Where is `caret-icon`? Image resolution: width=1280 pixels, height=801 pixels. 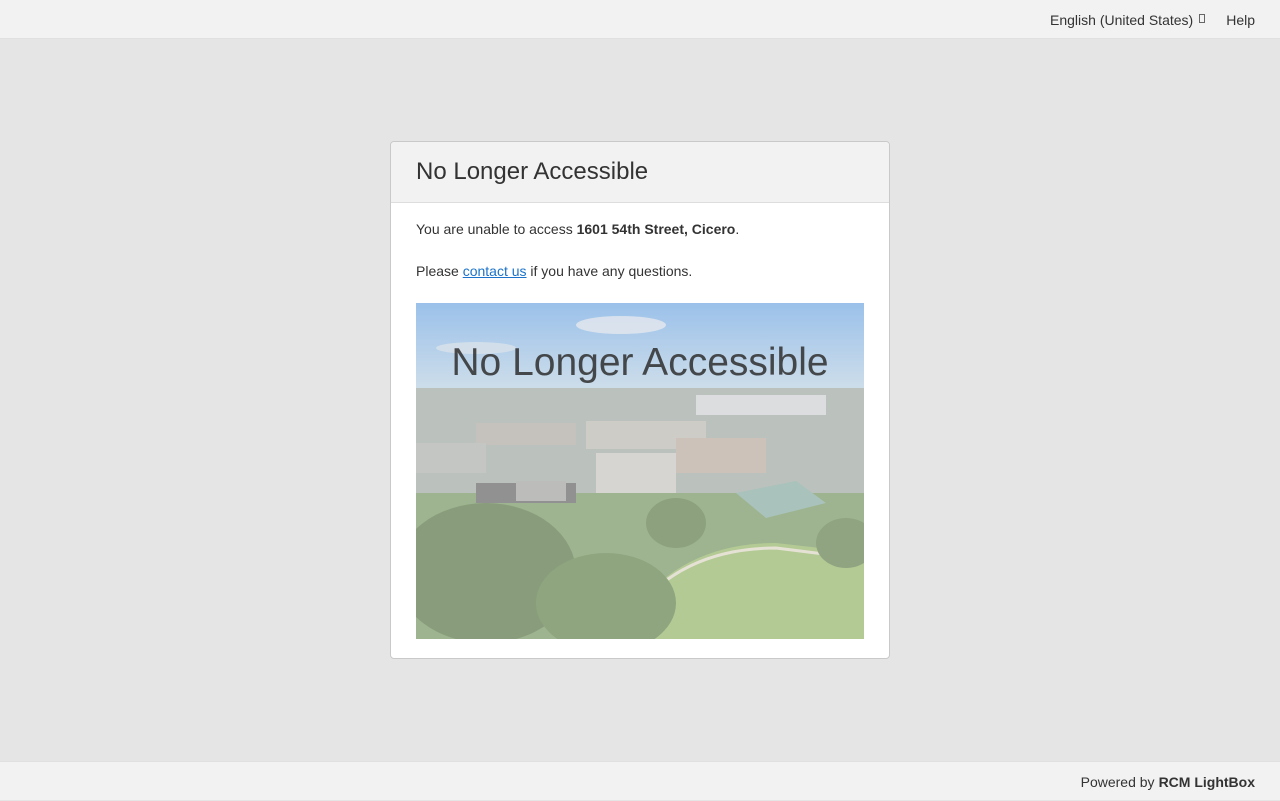
caret-icon is located at coordinates (1202, 18).